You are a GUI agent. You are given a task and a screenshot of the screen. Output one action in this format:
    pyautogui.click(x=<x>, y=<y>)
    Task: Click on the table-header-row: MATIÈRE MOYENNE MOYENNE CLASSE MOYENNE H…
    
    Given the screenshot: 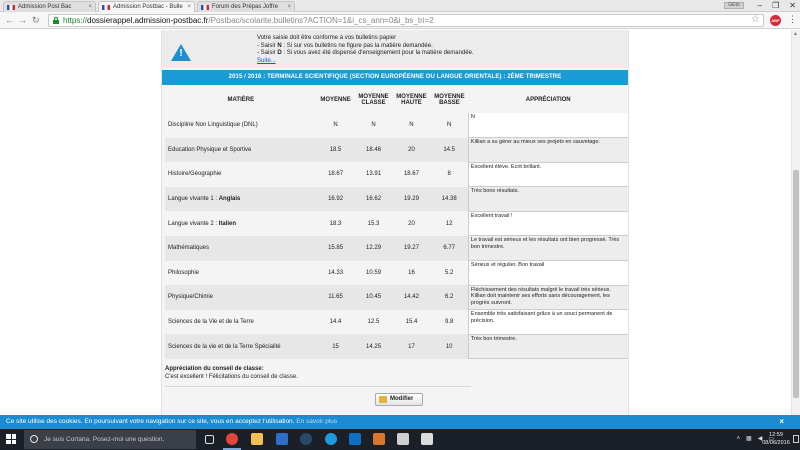 What is the action you would take?
    pyautogui.click(x=396, y=100)
    